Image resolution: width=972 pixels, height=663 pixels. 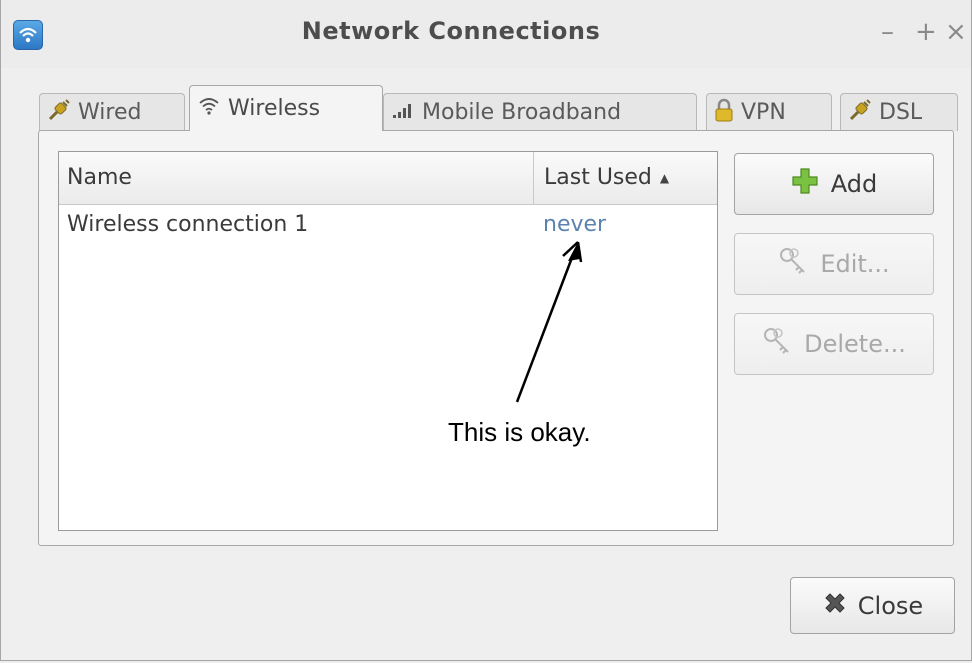 What do you see at coordinates (956, 32) in the screenshot?
I see `close-window-button: ×` at bounding box center [956, 32].